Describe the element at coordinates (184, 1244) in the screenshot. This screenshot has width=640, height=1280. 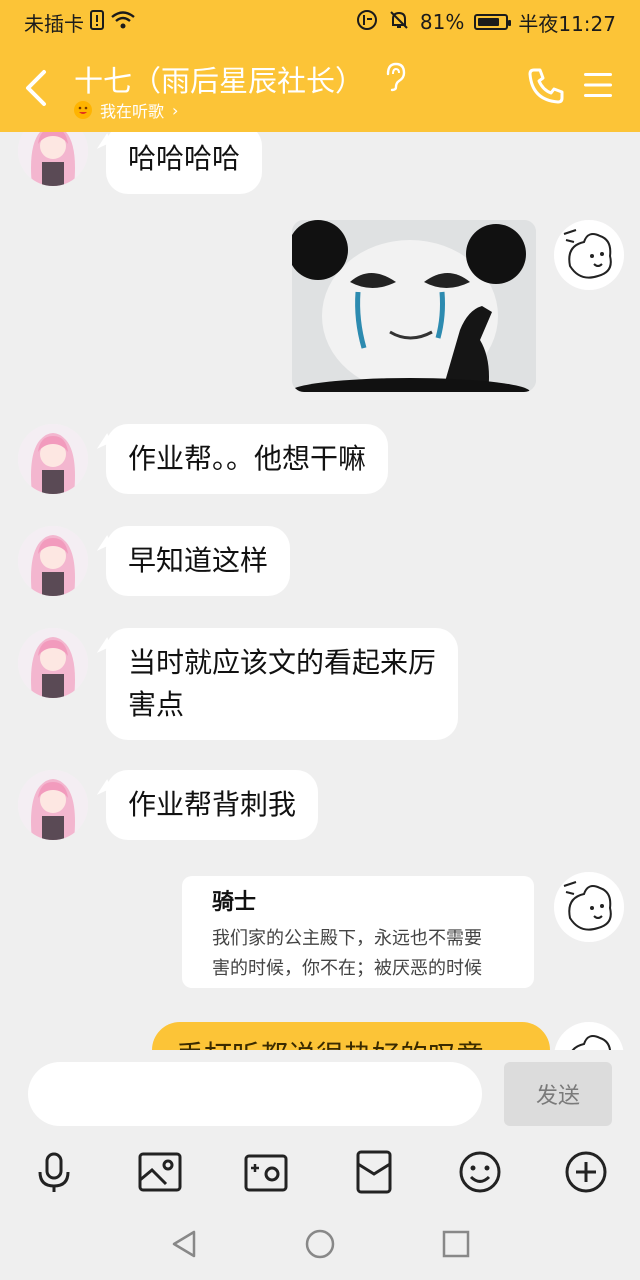
I see `nav-back-icon` at that location.